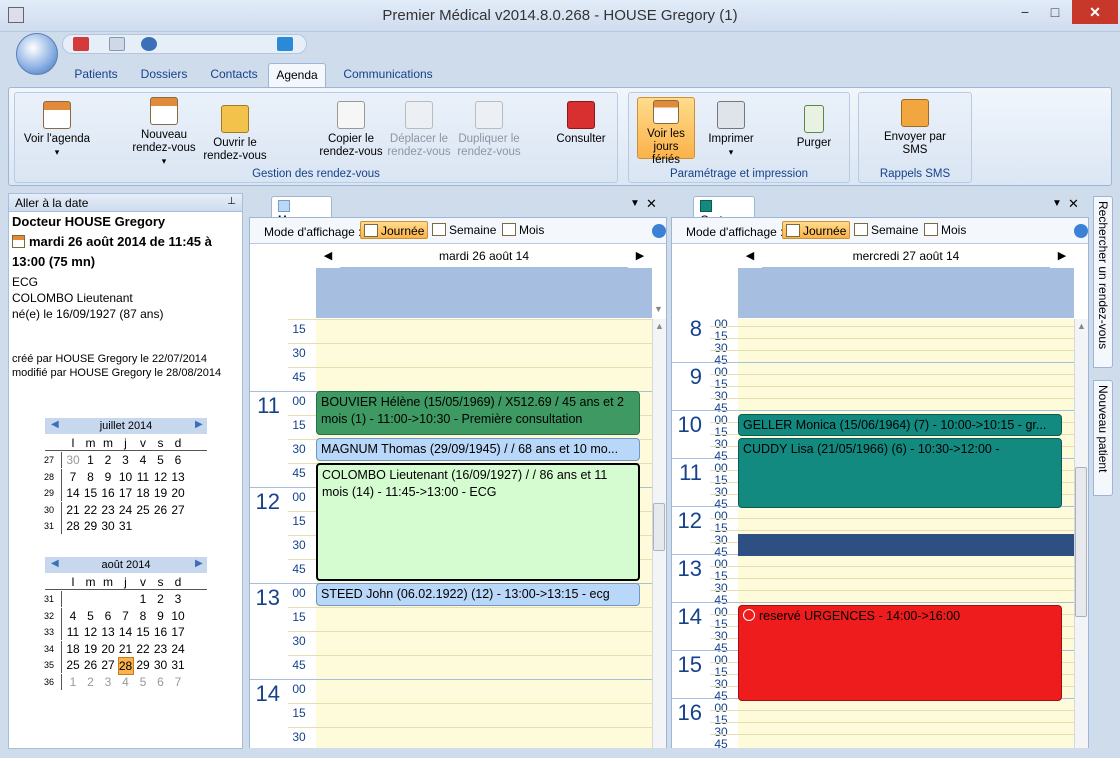 This screenshot has height=758, width=1120. I want to click on mode-journee-button: Journée, so click(394, 230).